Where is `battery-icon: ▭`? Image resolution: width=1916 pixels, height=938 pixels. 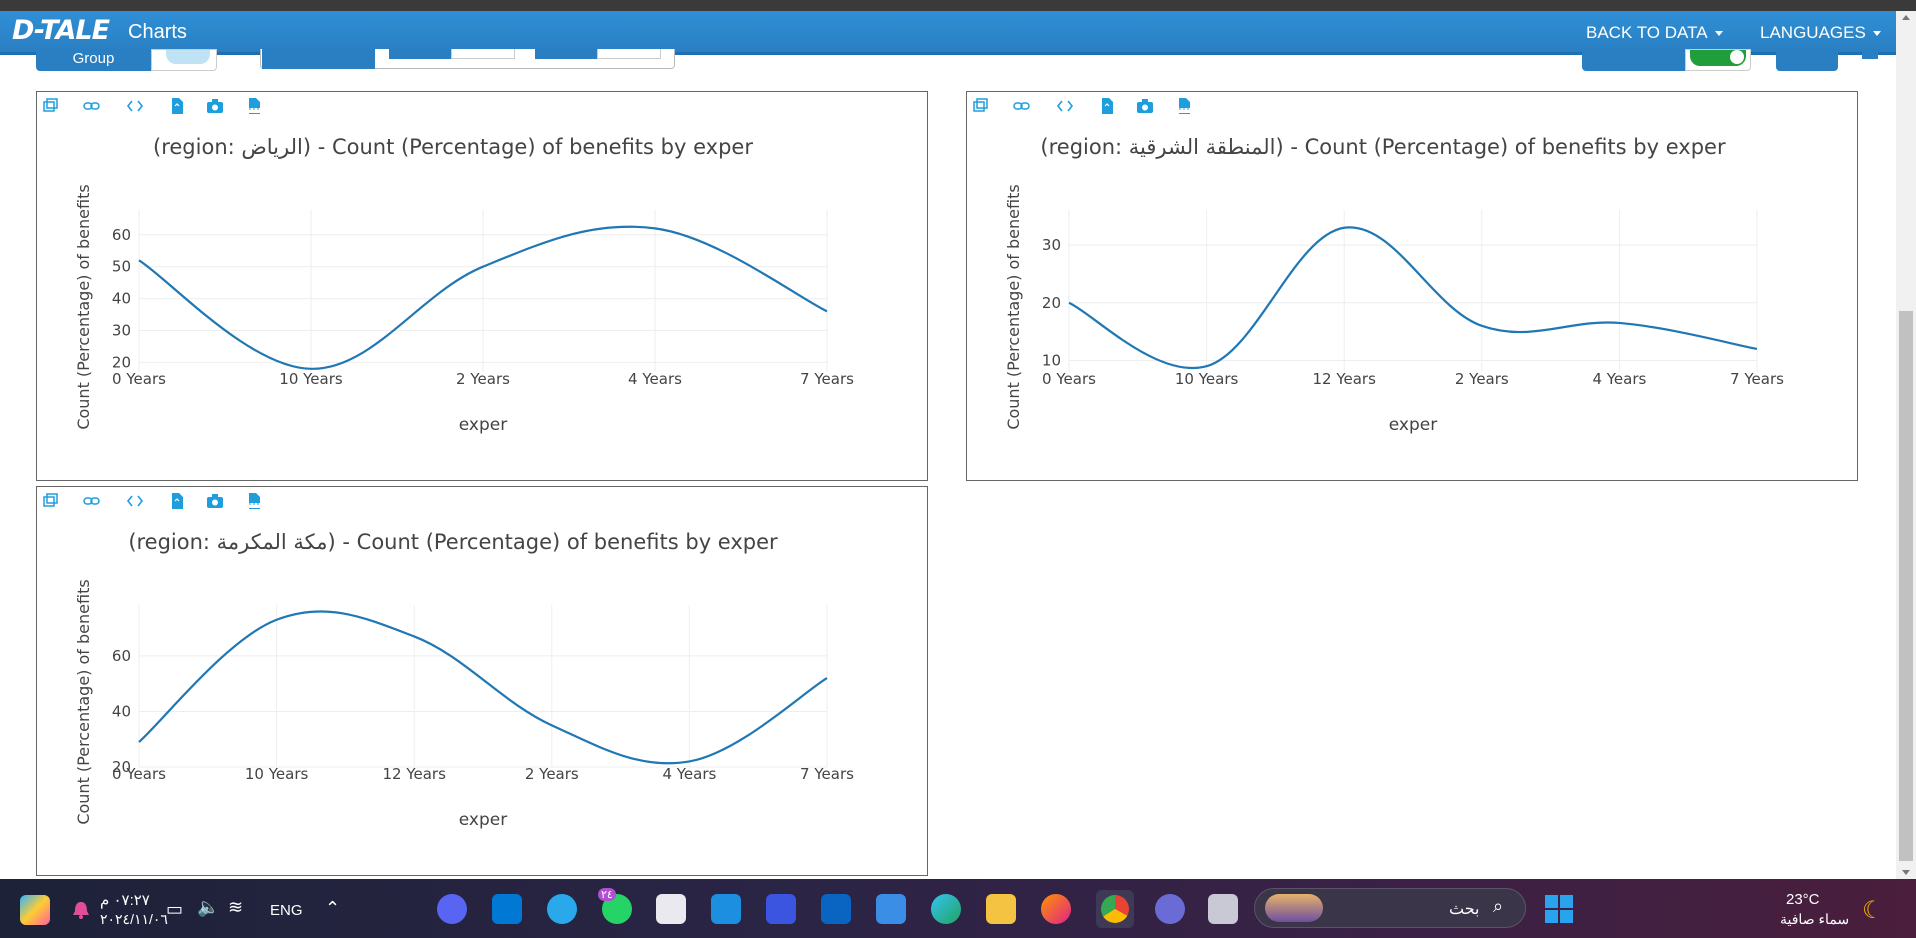
battery-icon: ▭ is located at coordinates (174, 909).